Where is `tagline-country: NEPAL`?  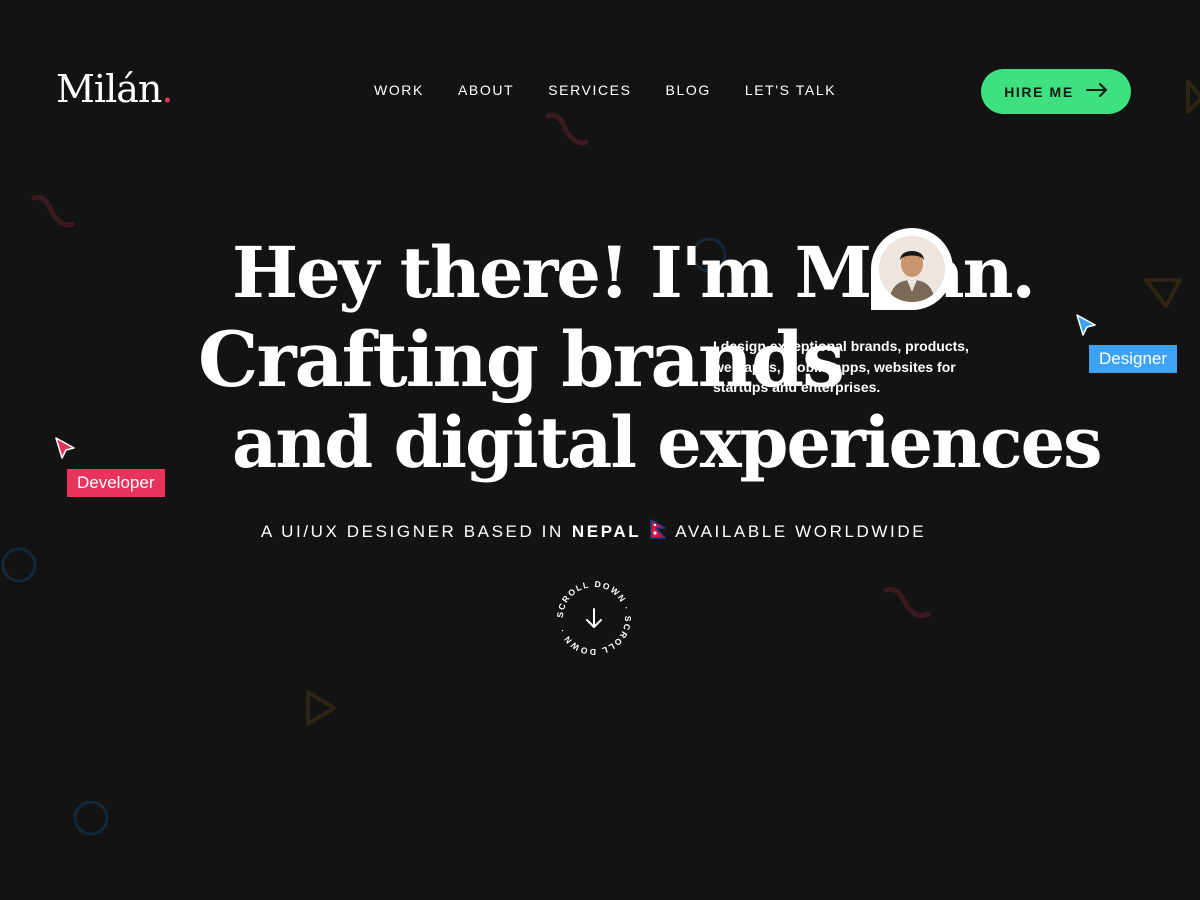
tagline-country: NEPAL is located at coordinates (606, 531).